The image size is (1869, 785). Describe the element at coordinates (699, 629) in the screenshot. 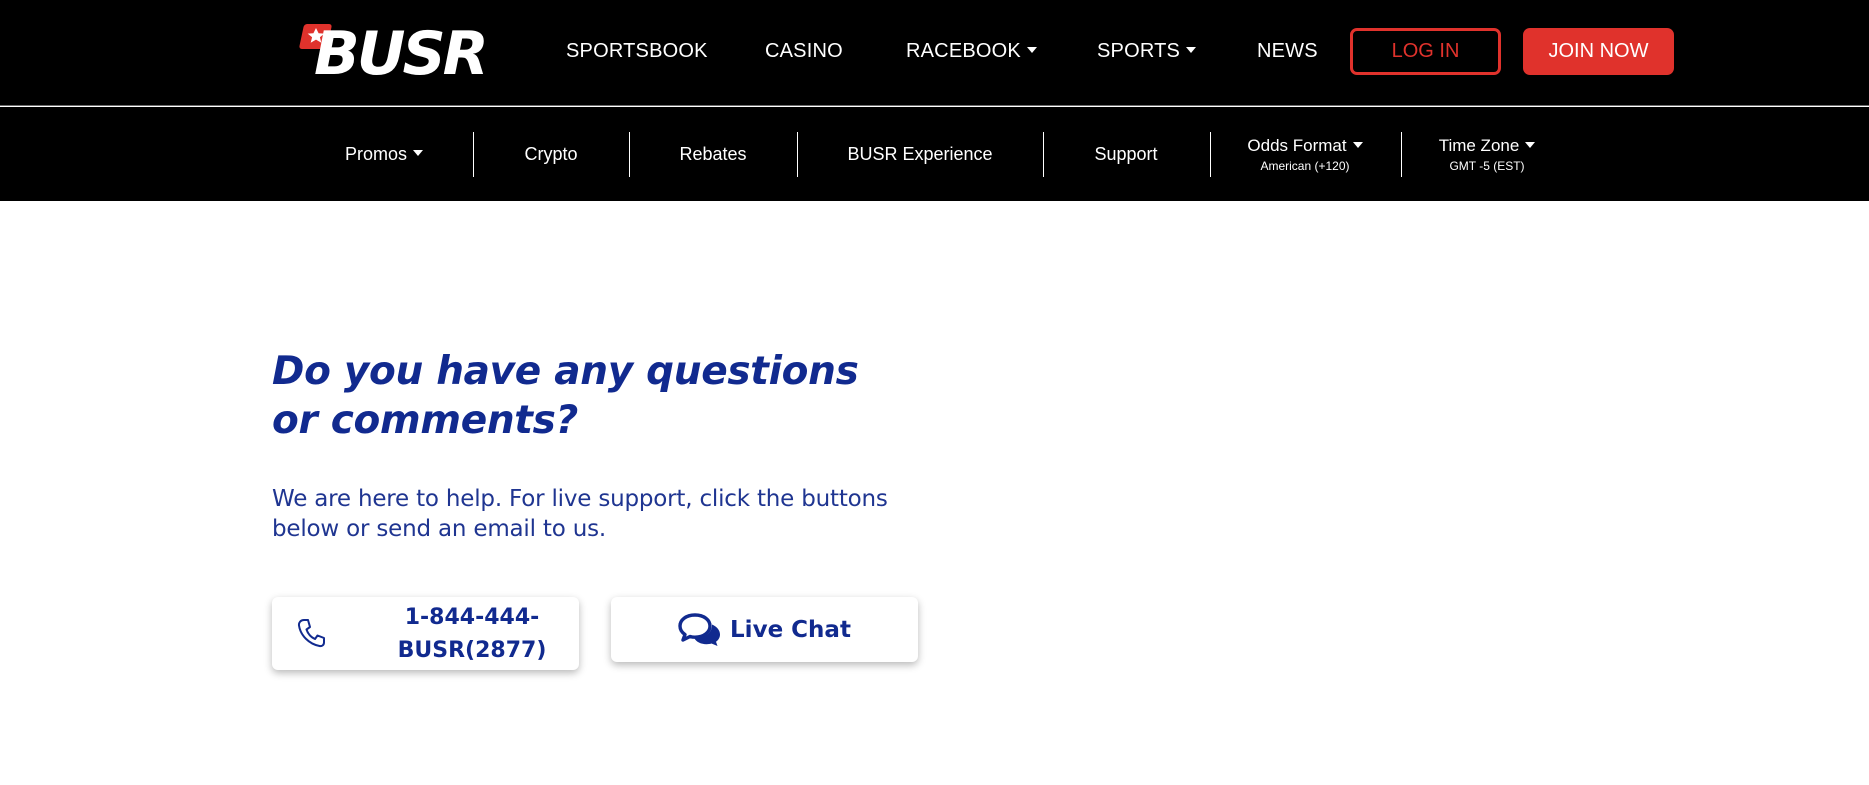

I see `chat-bubbles-icon` at that location.